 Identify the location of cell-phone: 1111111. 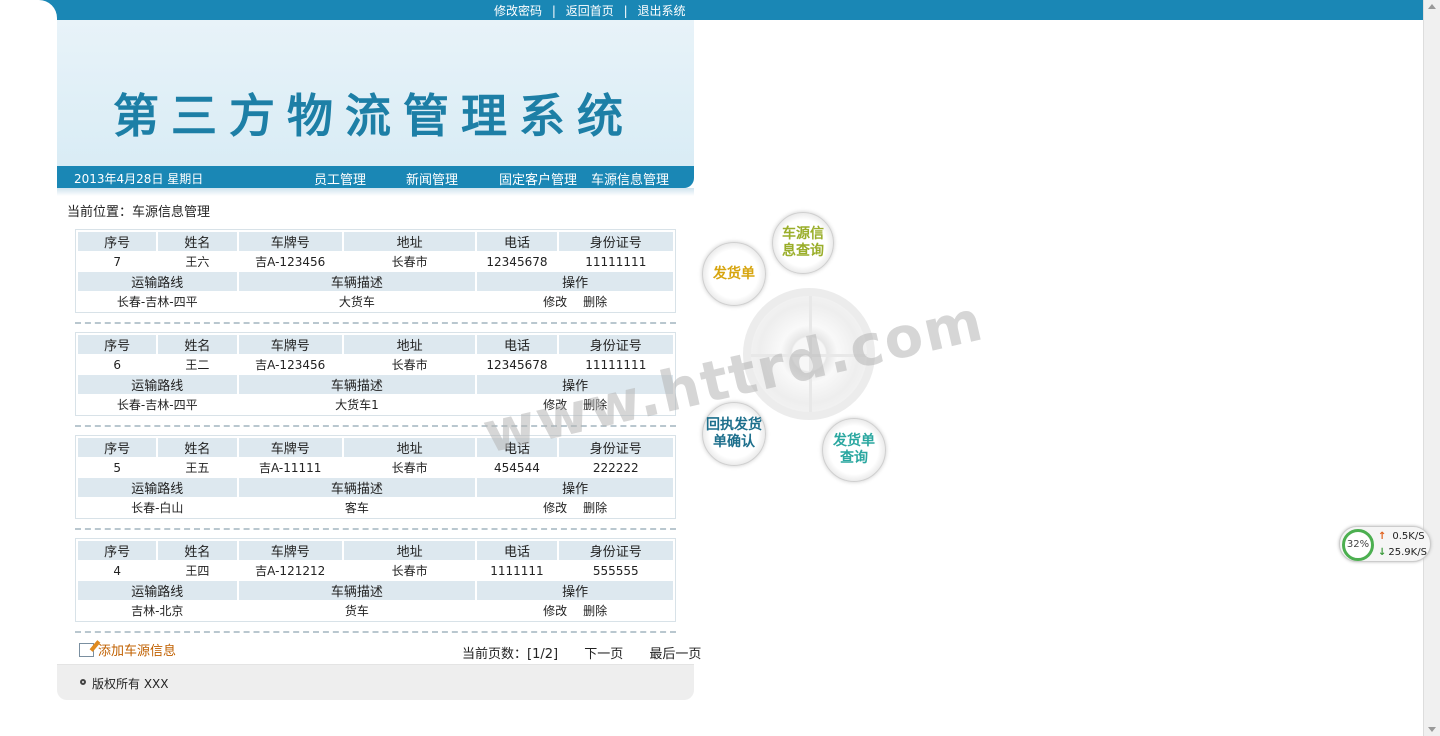
(517, 570).